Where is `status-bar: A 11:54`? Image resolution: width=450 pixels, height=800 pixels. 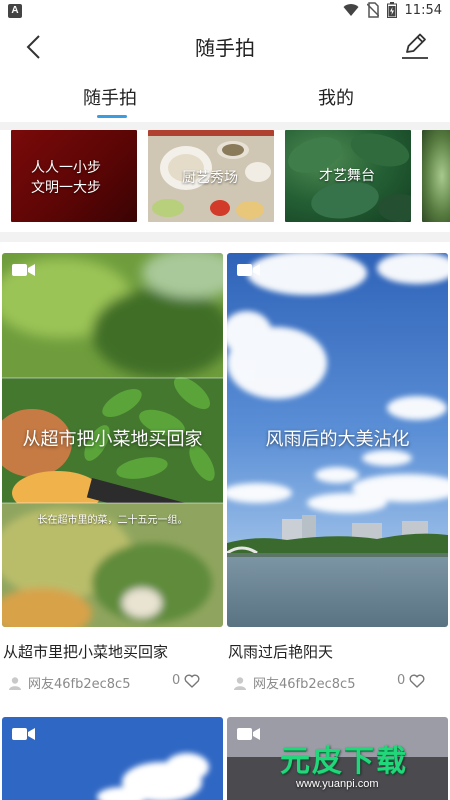 status-bar: A 11:54 is located at coordinates (225, 12).